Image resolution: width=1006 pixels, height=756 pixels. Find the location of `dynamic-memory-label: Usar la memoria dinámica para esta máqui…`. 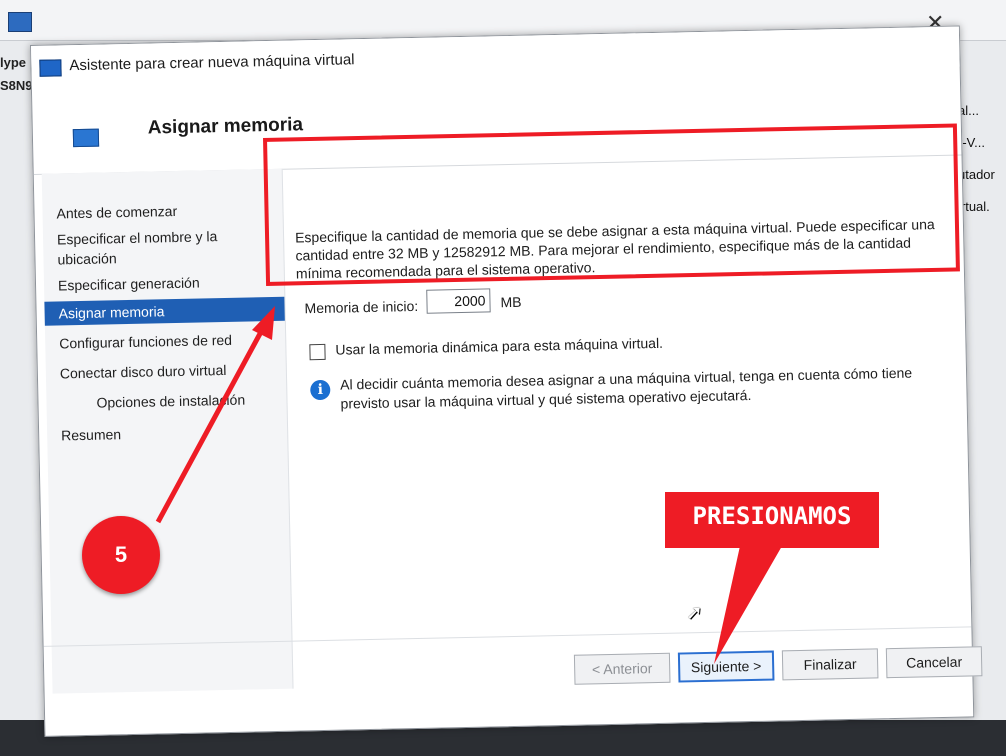

dynamic-memory-label: Usar la memoria dinámica para esta máqui… is located at coordinates (499, 346).